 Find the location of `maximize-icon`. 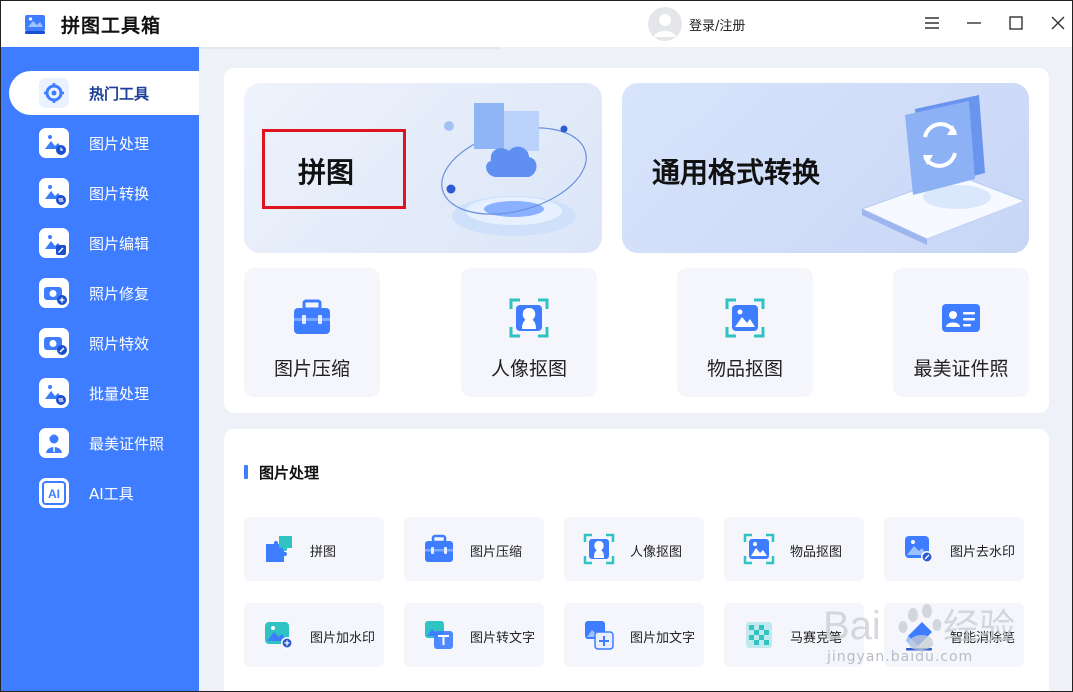

maximize-icon is located at coordinates (1016, 23).